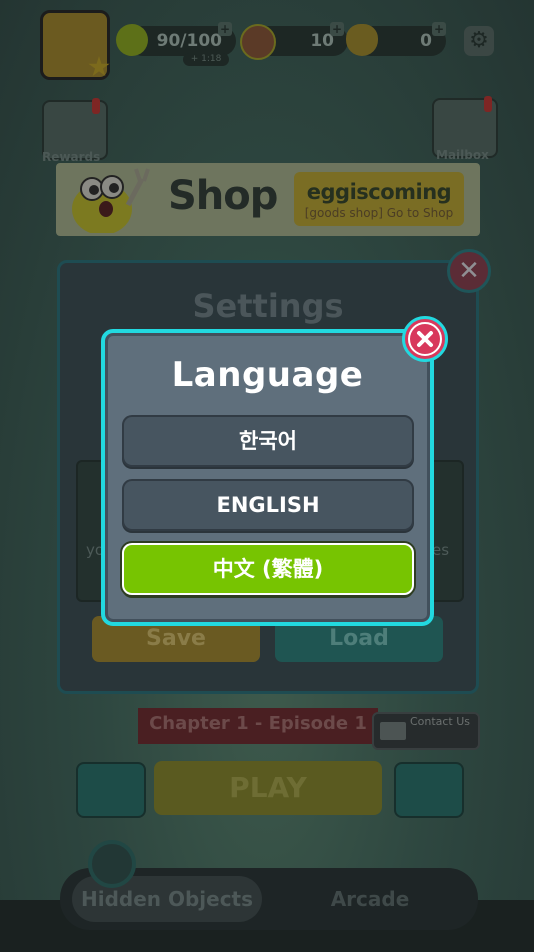 The image size is (534, 952). Describe the element at coordinates (258, 42) in the screenshot. I see `coin-icon` at that location.